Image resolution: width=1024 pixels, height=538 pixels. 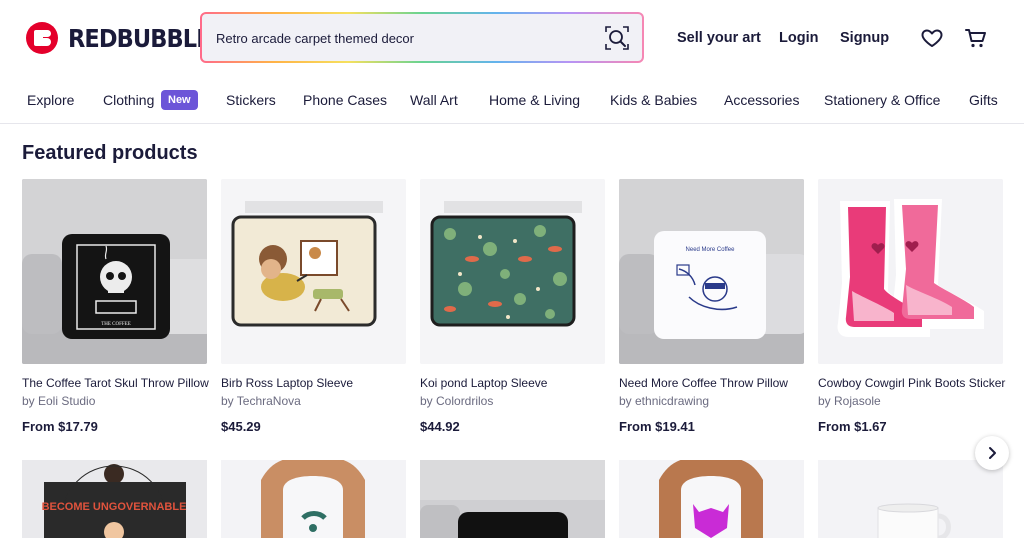 I want to click on product-image: Need More Coffee, so click(x=711, y=271).